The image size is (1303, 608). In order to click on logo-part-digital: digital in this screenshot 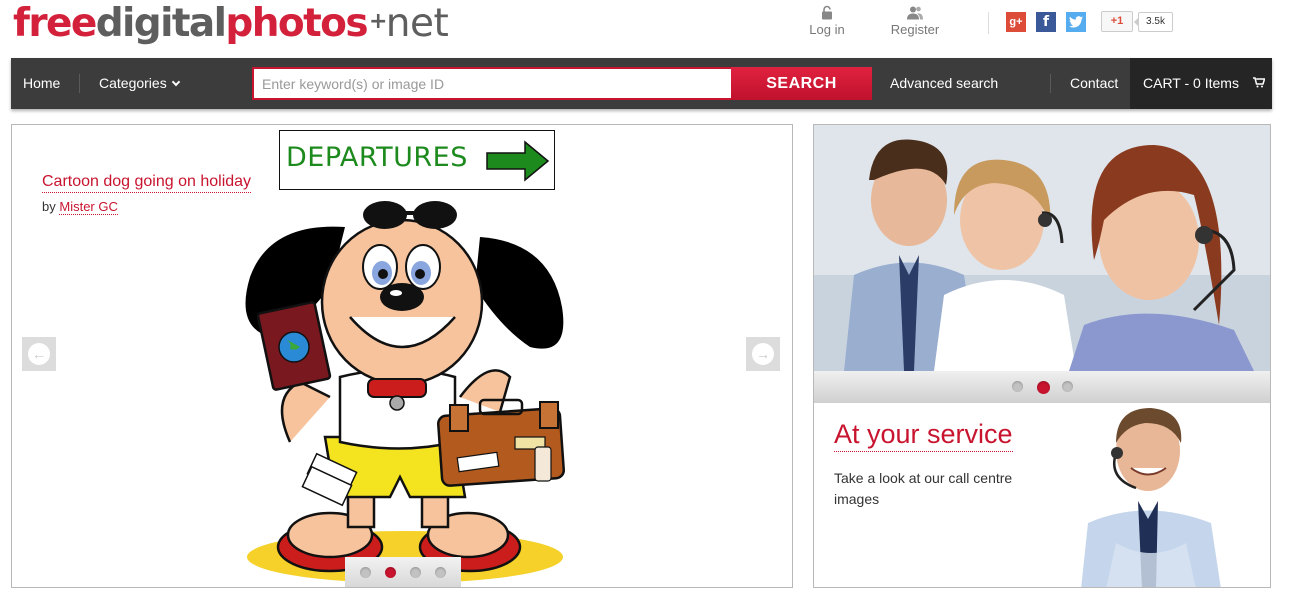, I will do `click(161, 23)`.